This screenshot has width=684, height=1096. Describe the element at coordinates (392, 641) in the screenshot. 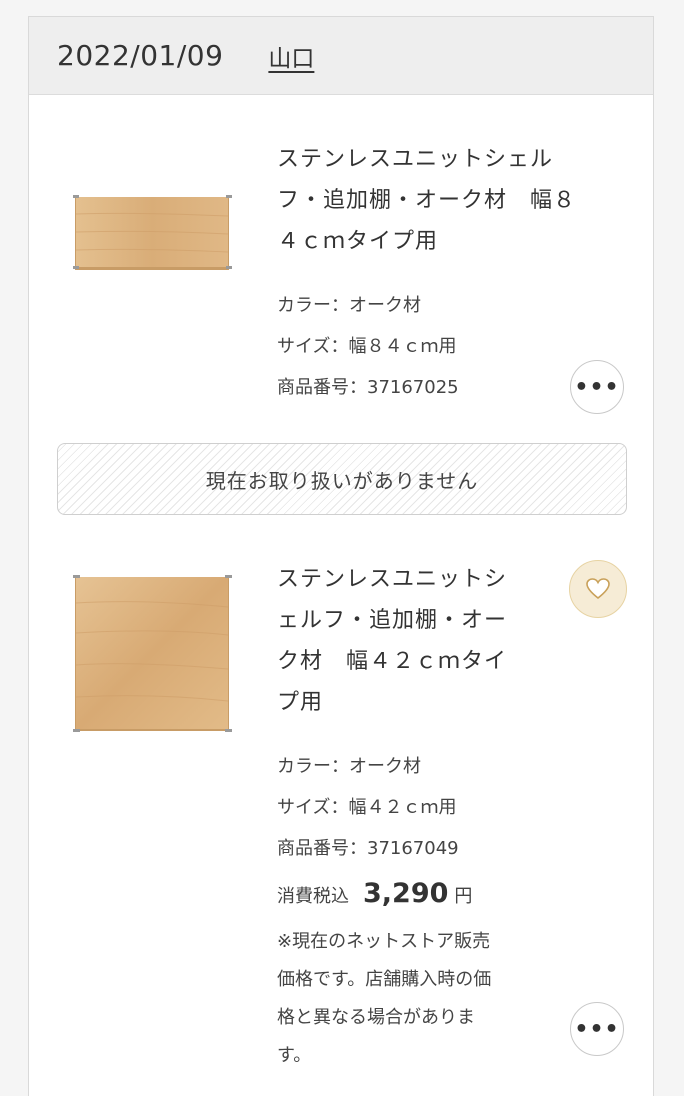

I see `product-title: ステンレスユニットシ ェルフ・追加棚・オー ク材 幅４２ｃｍタイ プ用` at that location.